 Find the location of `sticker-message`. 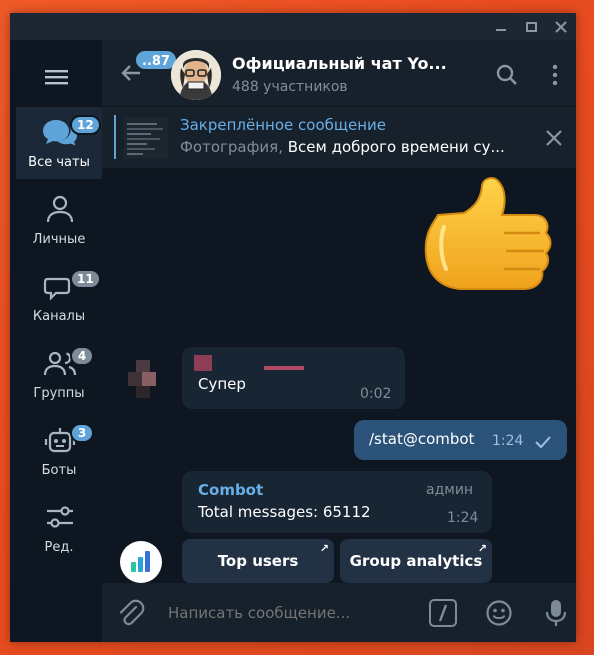

sticker-message is located at coordinates (484, 235).